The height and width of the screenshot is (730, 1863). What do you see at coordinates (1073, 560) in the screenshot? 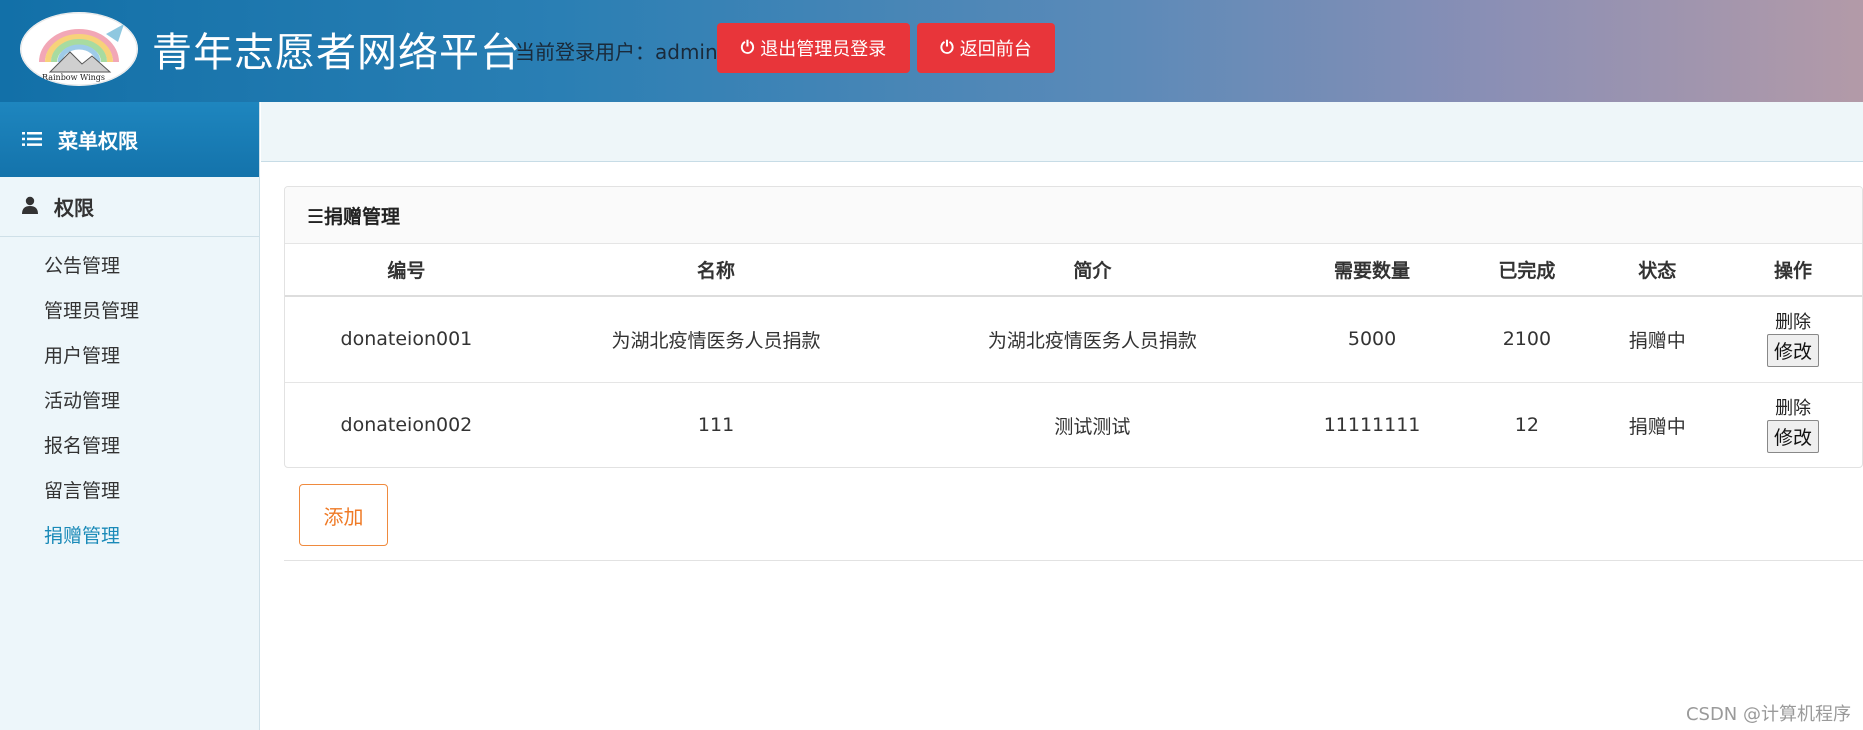
I see `content-divider` at bounding box center [1073, 560].